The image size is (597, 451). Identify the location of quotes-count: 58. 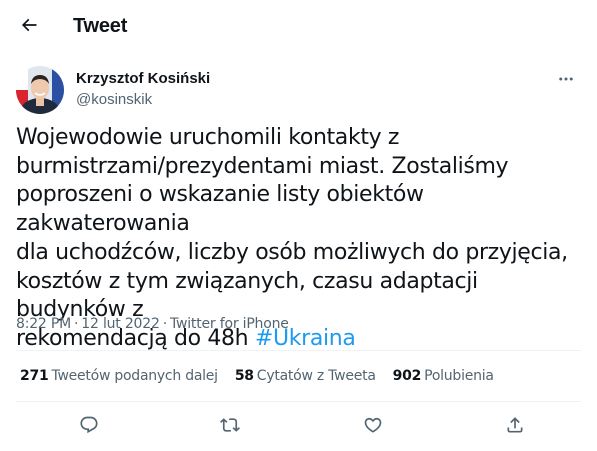
(244, 376).